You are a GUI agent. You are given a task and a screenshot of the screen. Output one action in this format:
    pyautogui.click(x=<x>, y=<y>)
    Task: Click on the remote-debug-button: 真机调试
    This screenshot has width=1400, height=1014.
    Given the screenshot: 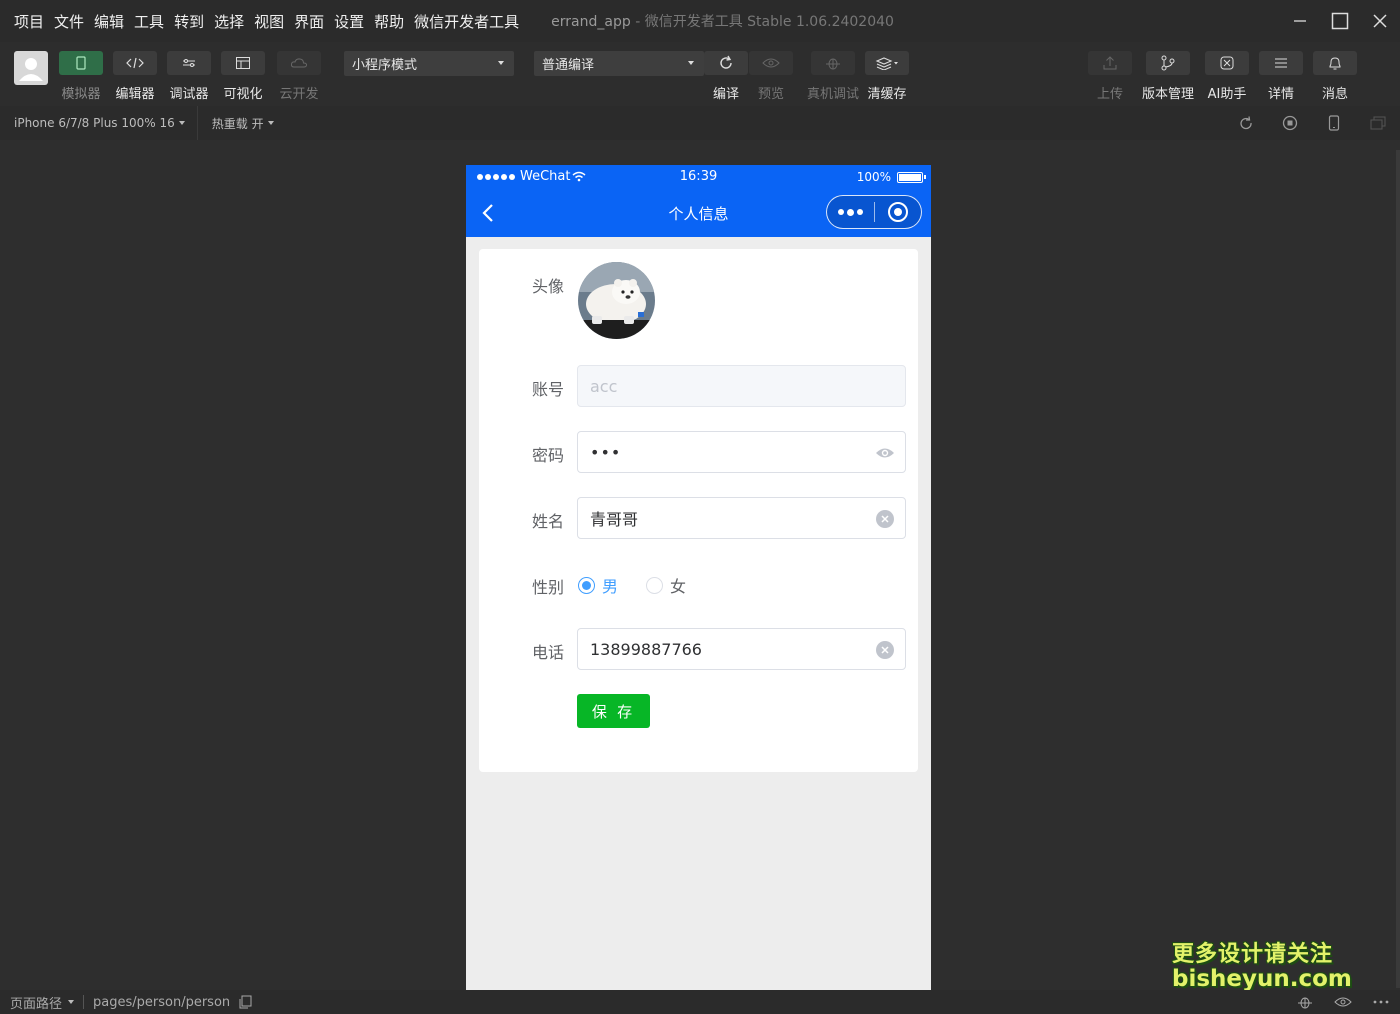 What is the action you would take?
    pyautogui.click(x=833, y=76)
    